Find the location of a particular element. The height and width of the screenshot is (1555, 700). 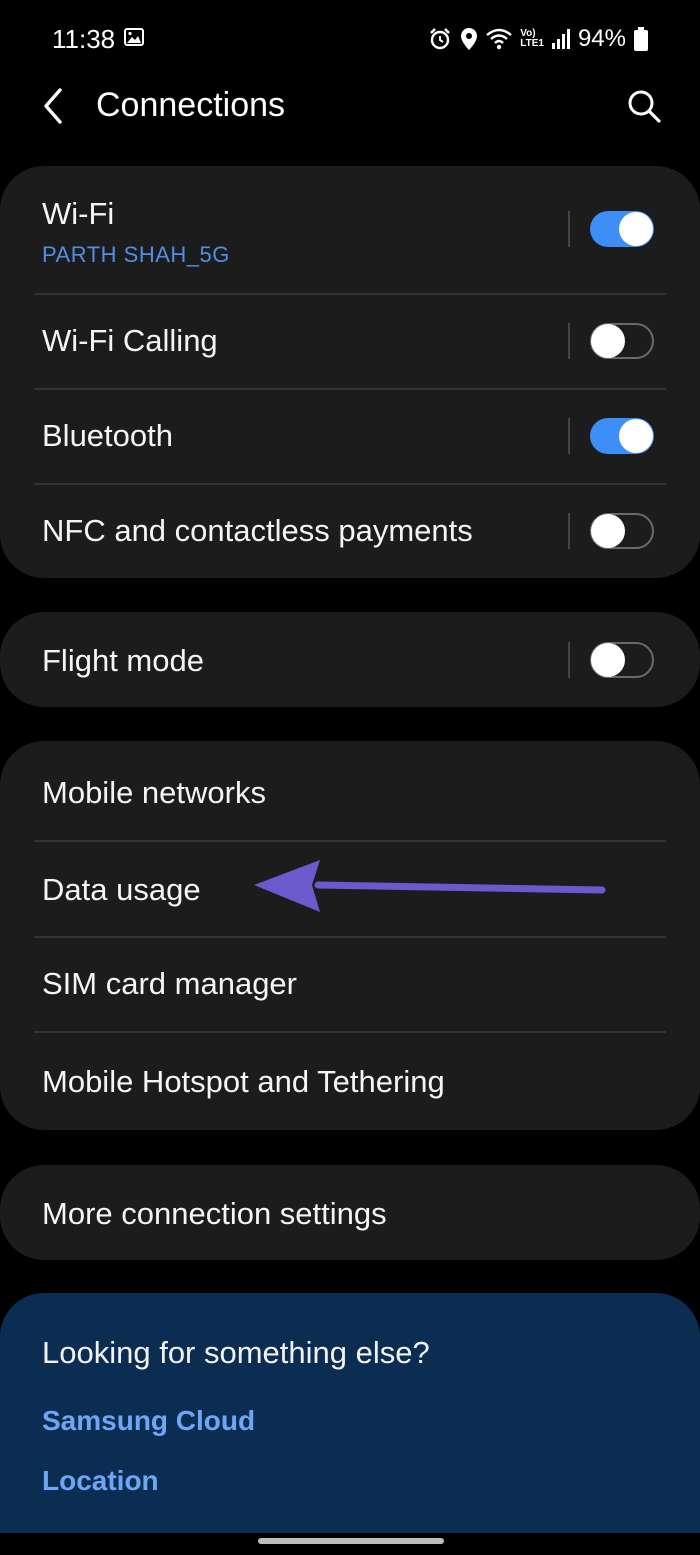

wifi-calling-divider is located at coordinates (569, 341).